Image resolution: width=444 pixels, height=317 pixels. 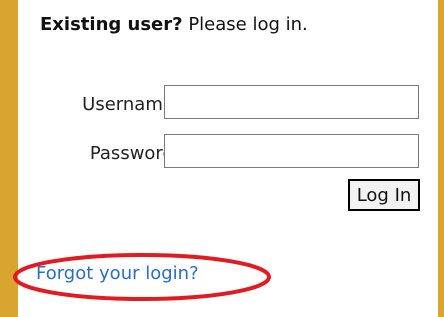 What do you see at coordinates (384, 195) in the screenshot?
I see `login-button: Log In` at bounding box center [384, 195].